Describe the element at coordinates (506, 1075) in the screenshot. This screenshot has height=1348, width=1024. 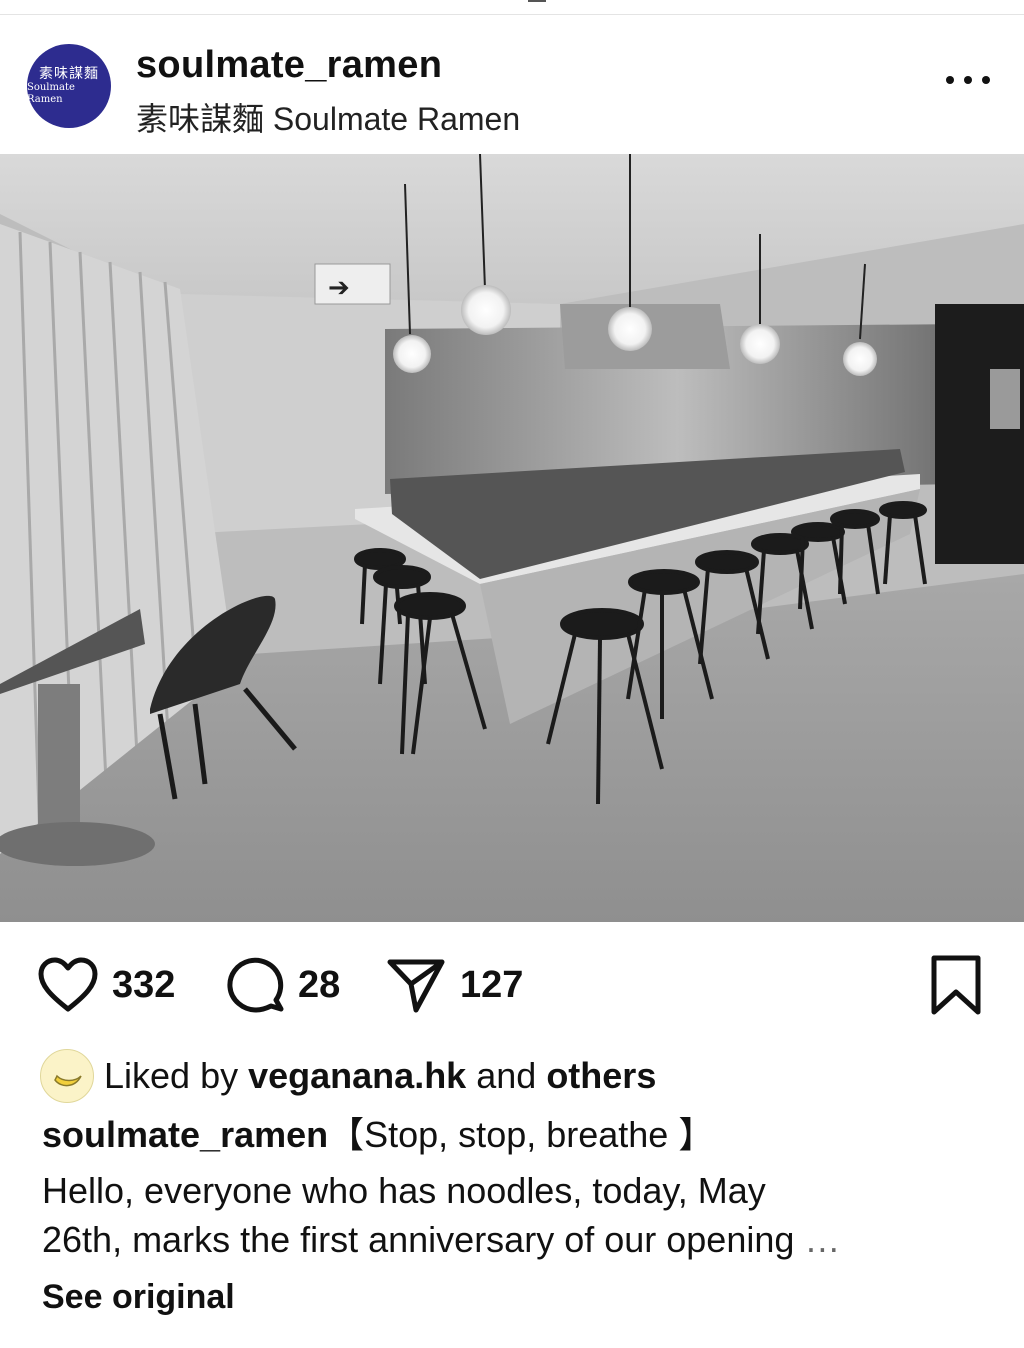
I see `liked-by-middle: and` at that location.